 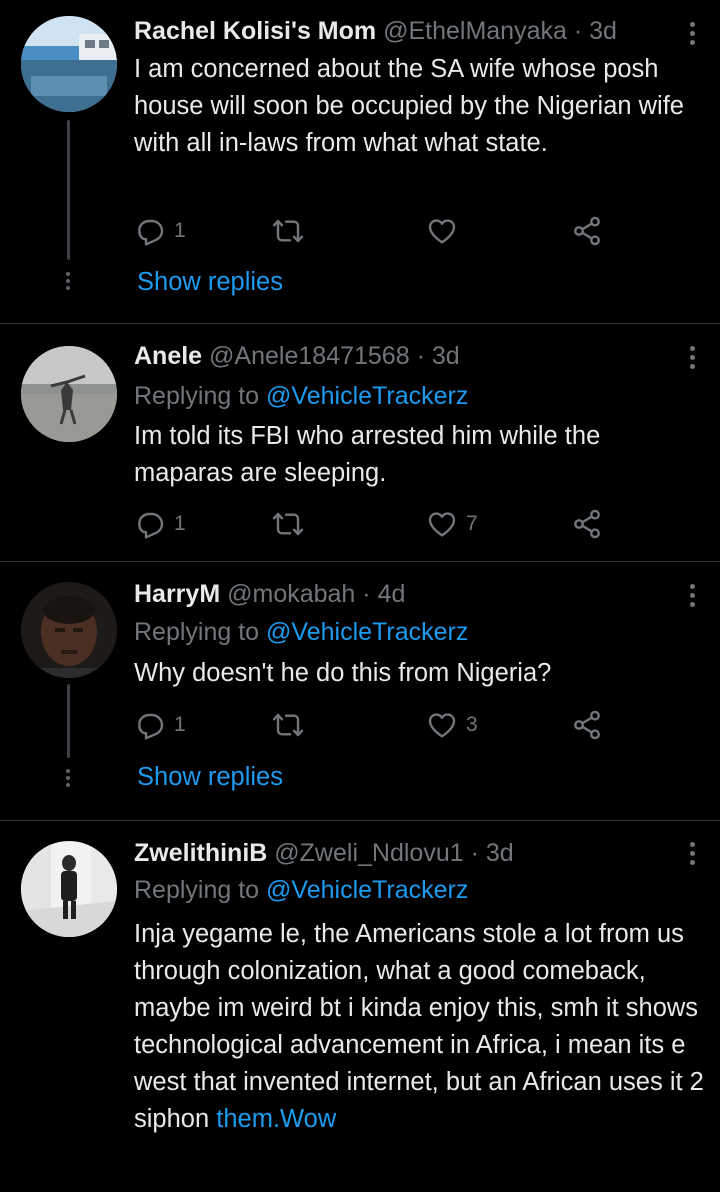 I want to click on user-handle: @EthelManyaka, so click(x=475, y=31).